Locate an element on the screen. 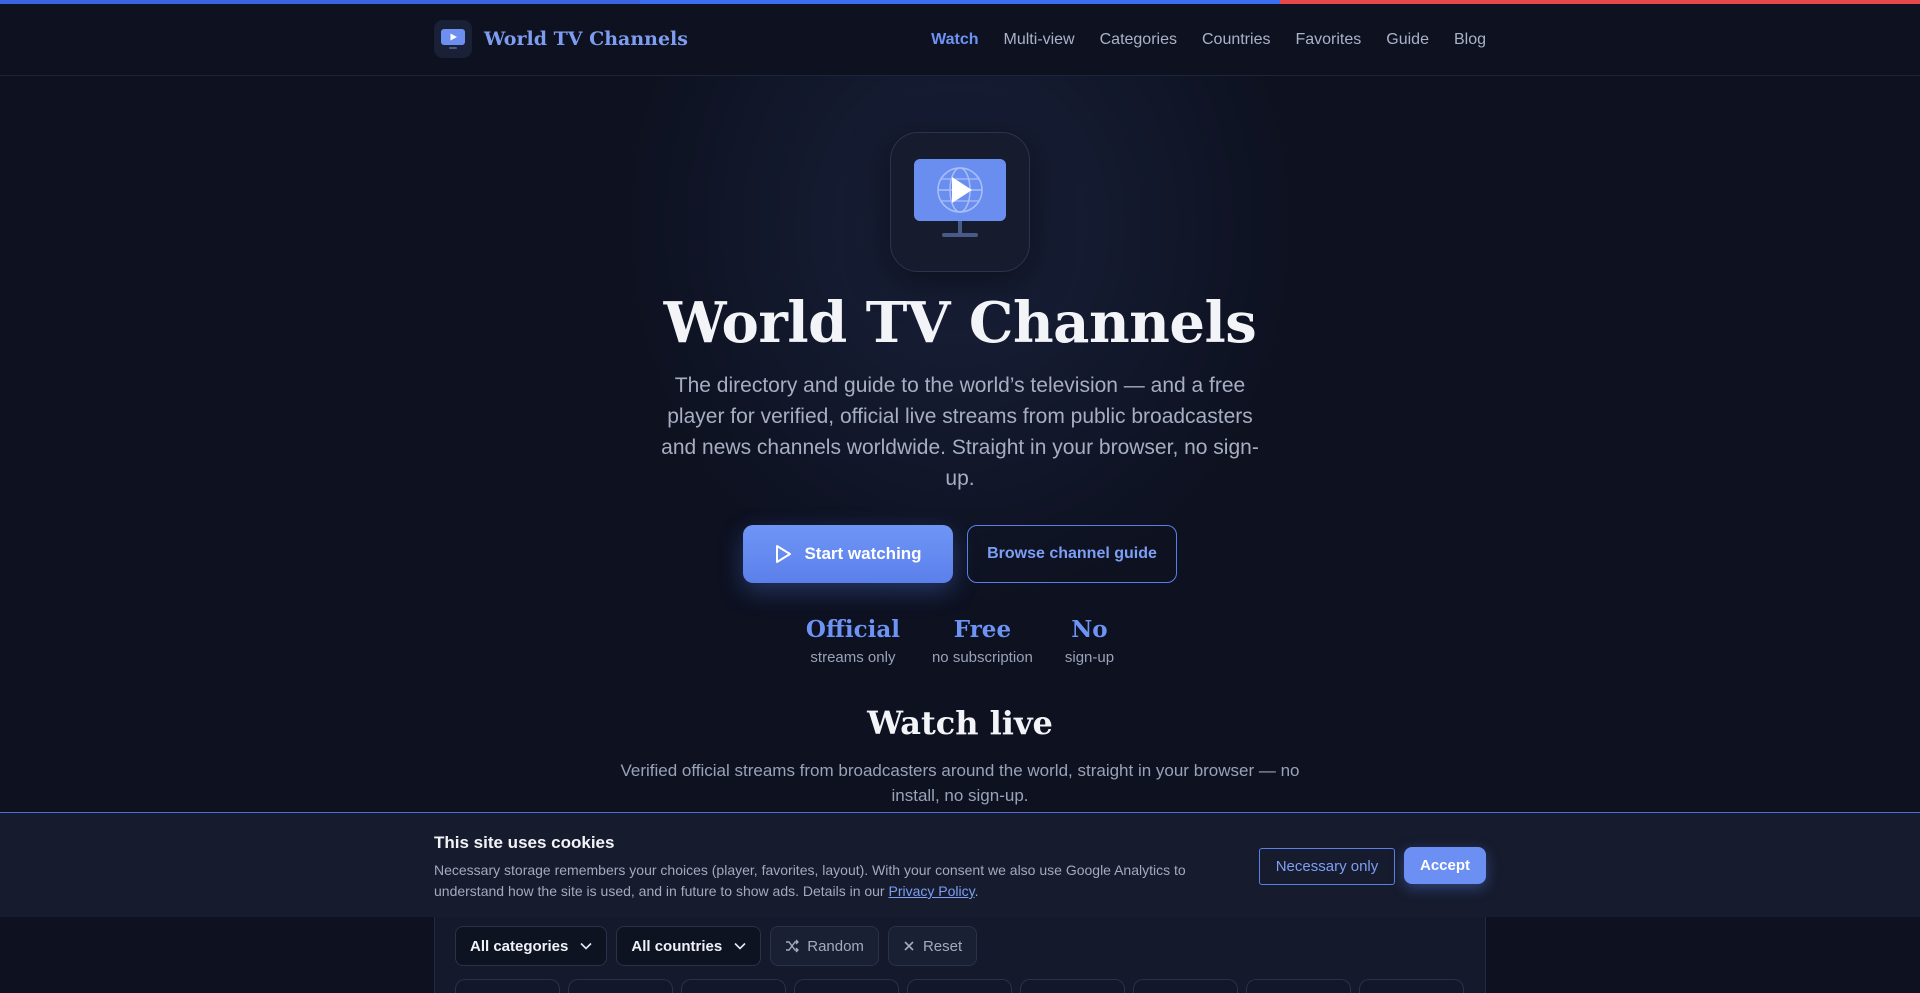 The width and height of the screenshot is (1920, 993). random-label: Random is located at coordinates (835, 946).